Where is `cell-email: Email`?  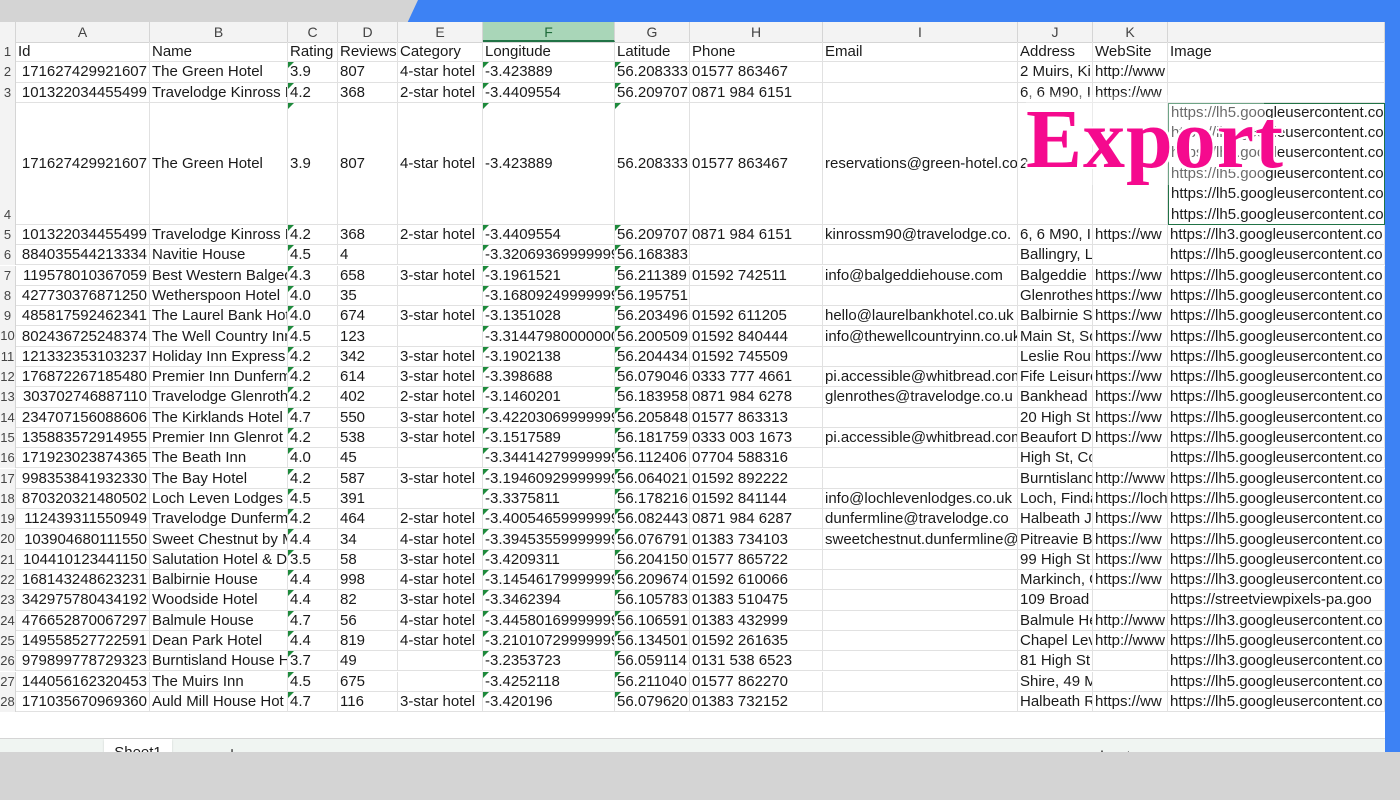 cell-email: Email is located at coordinates (920, 52).